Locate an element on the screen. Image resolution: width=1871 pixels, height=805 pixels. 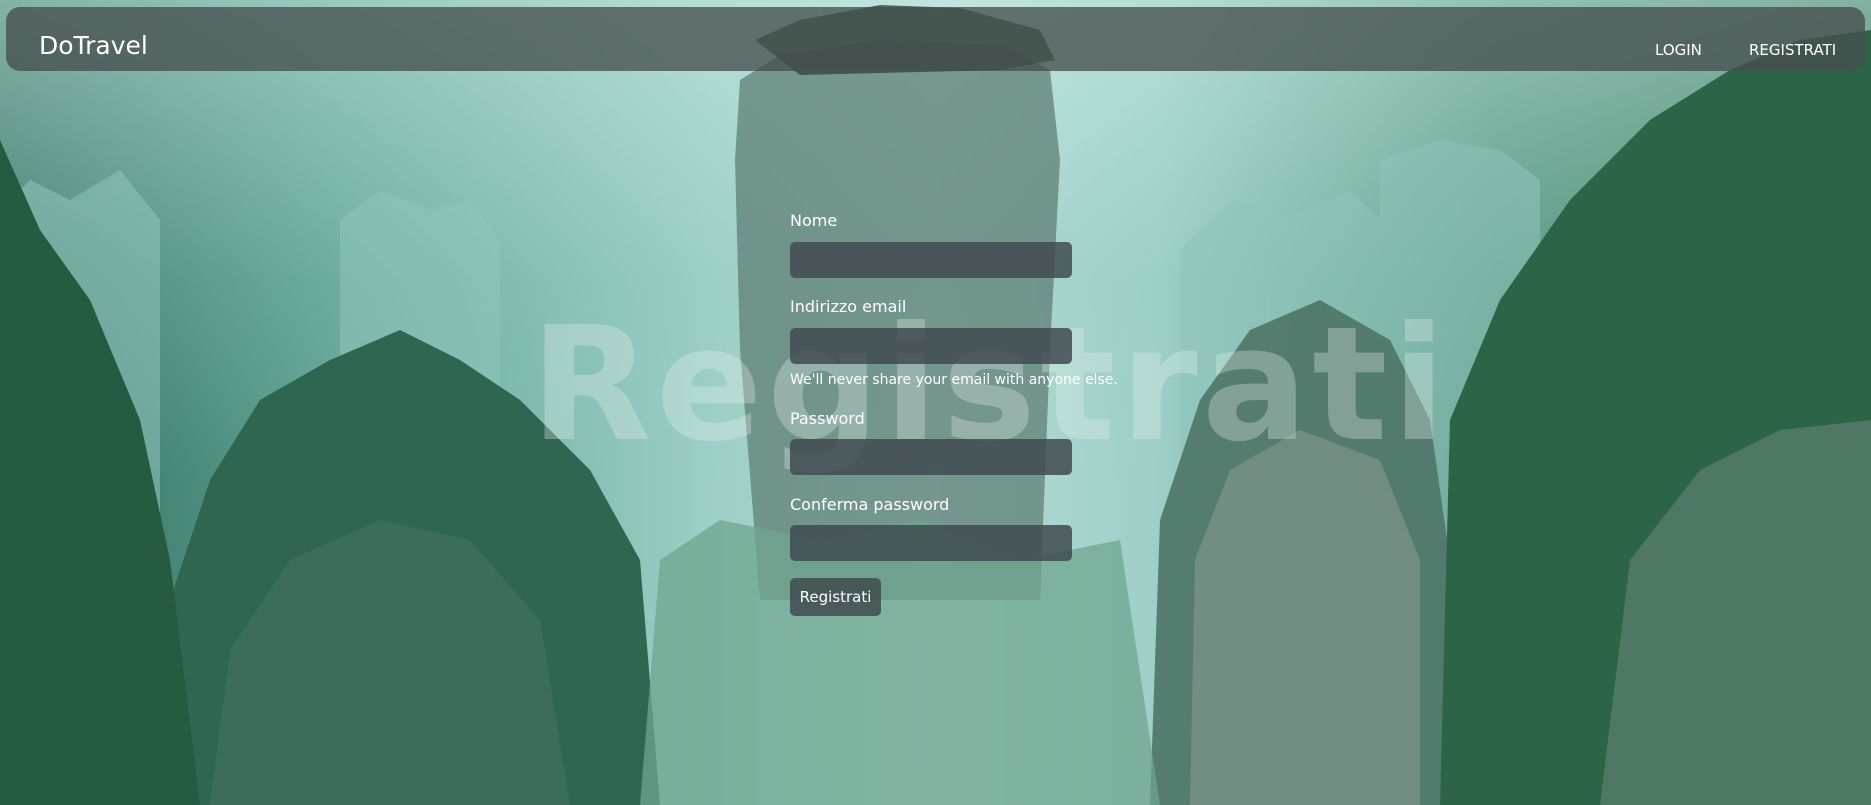
brand-logo: DoTravel is located at coordinates (93, 46).